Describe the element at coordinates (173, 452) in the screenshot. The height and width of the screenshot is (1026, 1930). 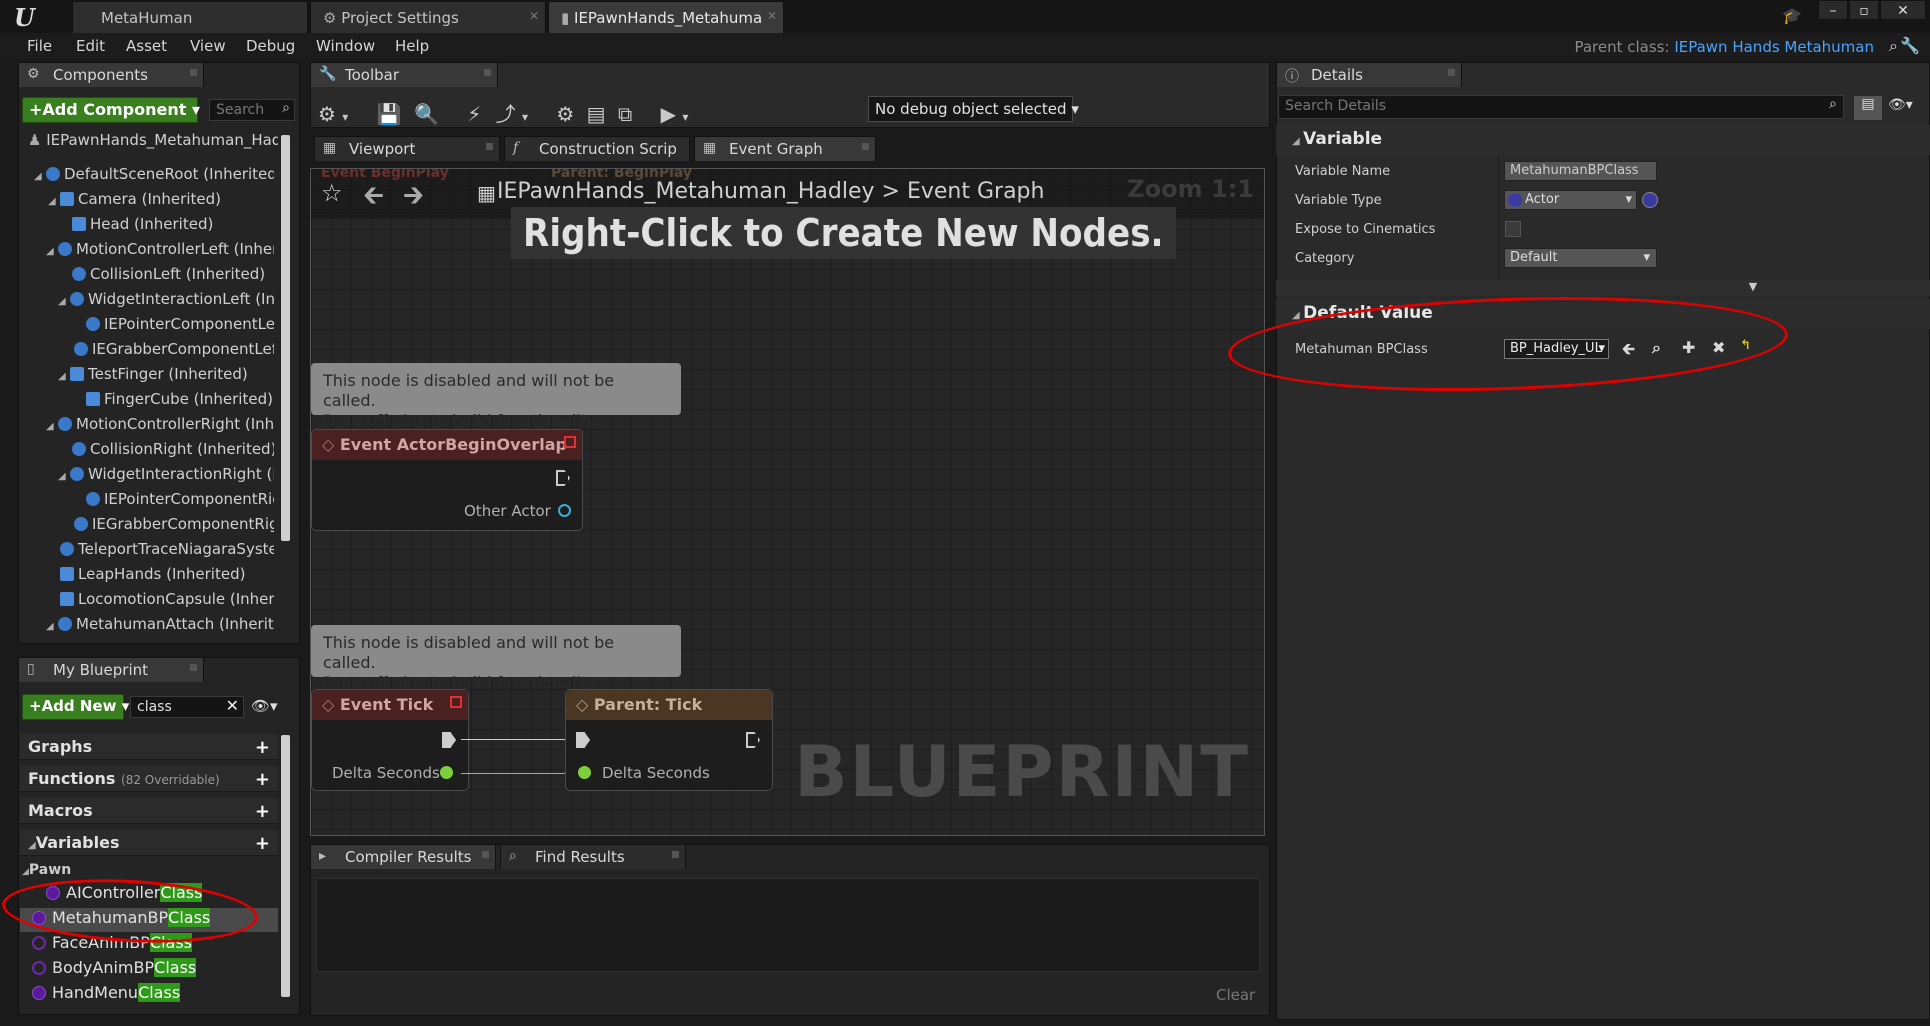
I see `tree-item: CollisionRight (Inherited)` at that location.